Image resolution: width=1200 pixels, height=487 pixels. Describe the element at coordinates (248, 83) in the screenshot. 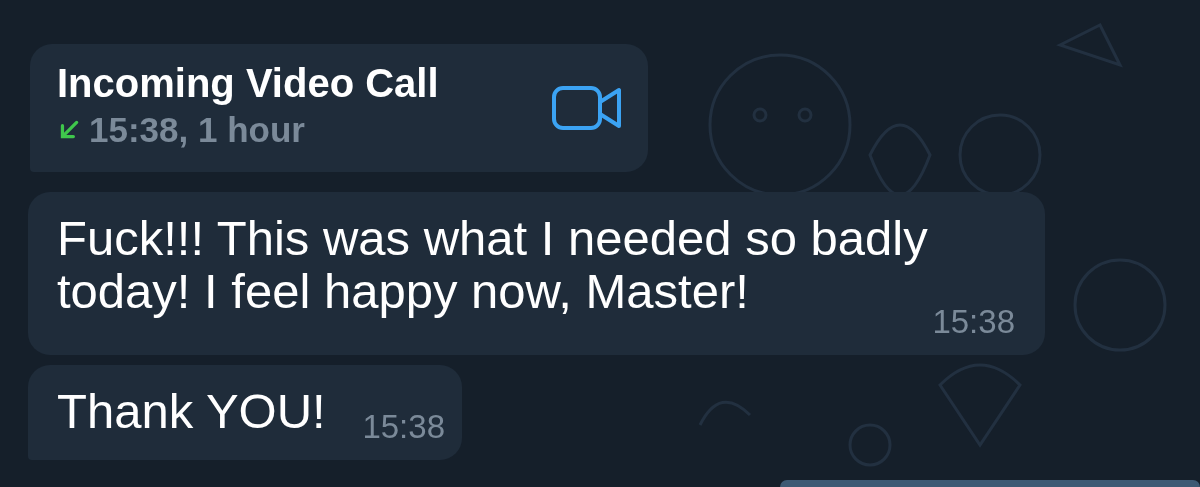

I see `call-title: Incoming Video Call` at that location.